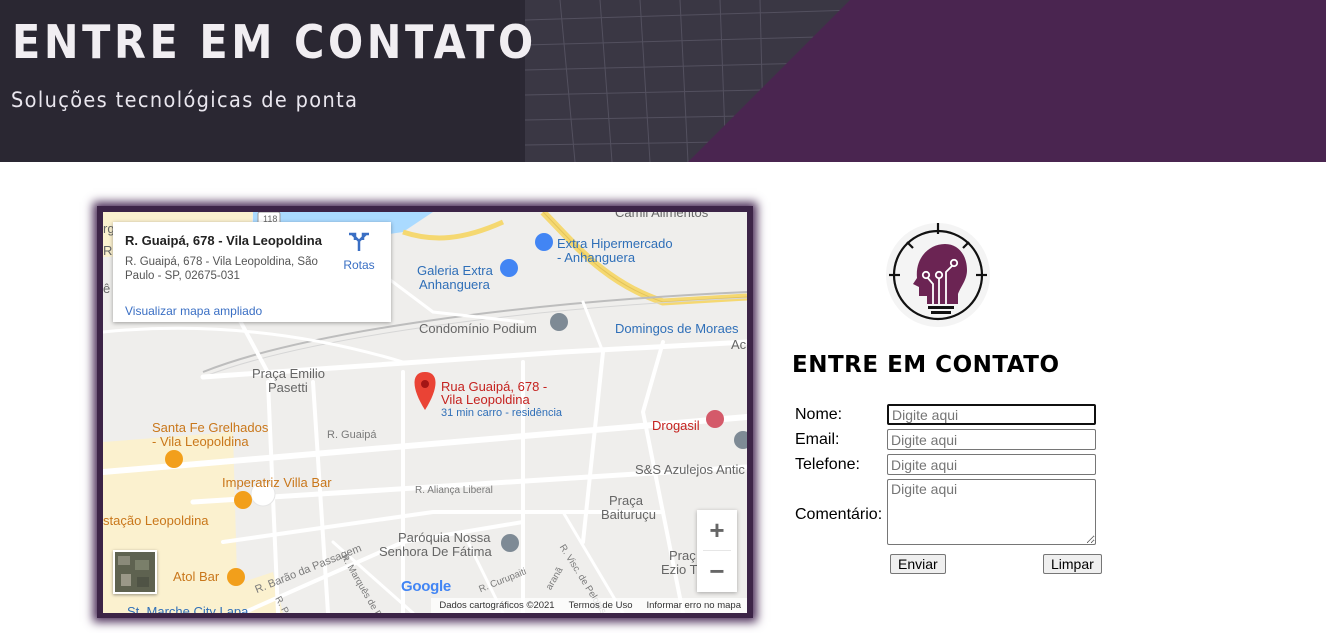 This screenshot has width=1326, height=633. I want to click on map-label-praca-ezio: Praç, so click(682, 555).